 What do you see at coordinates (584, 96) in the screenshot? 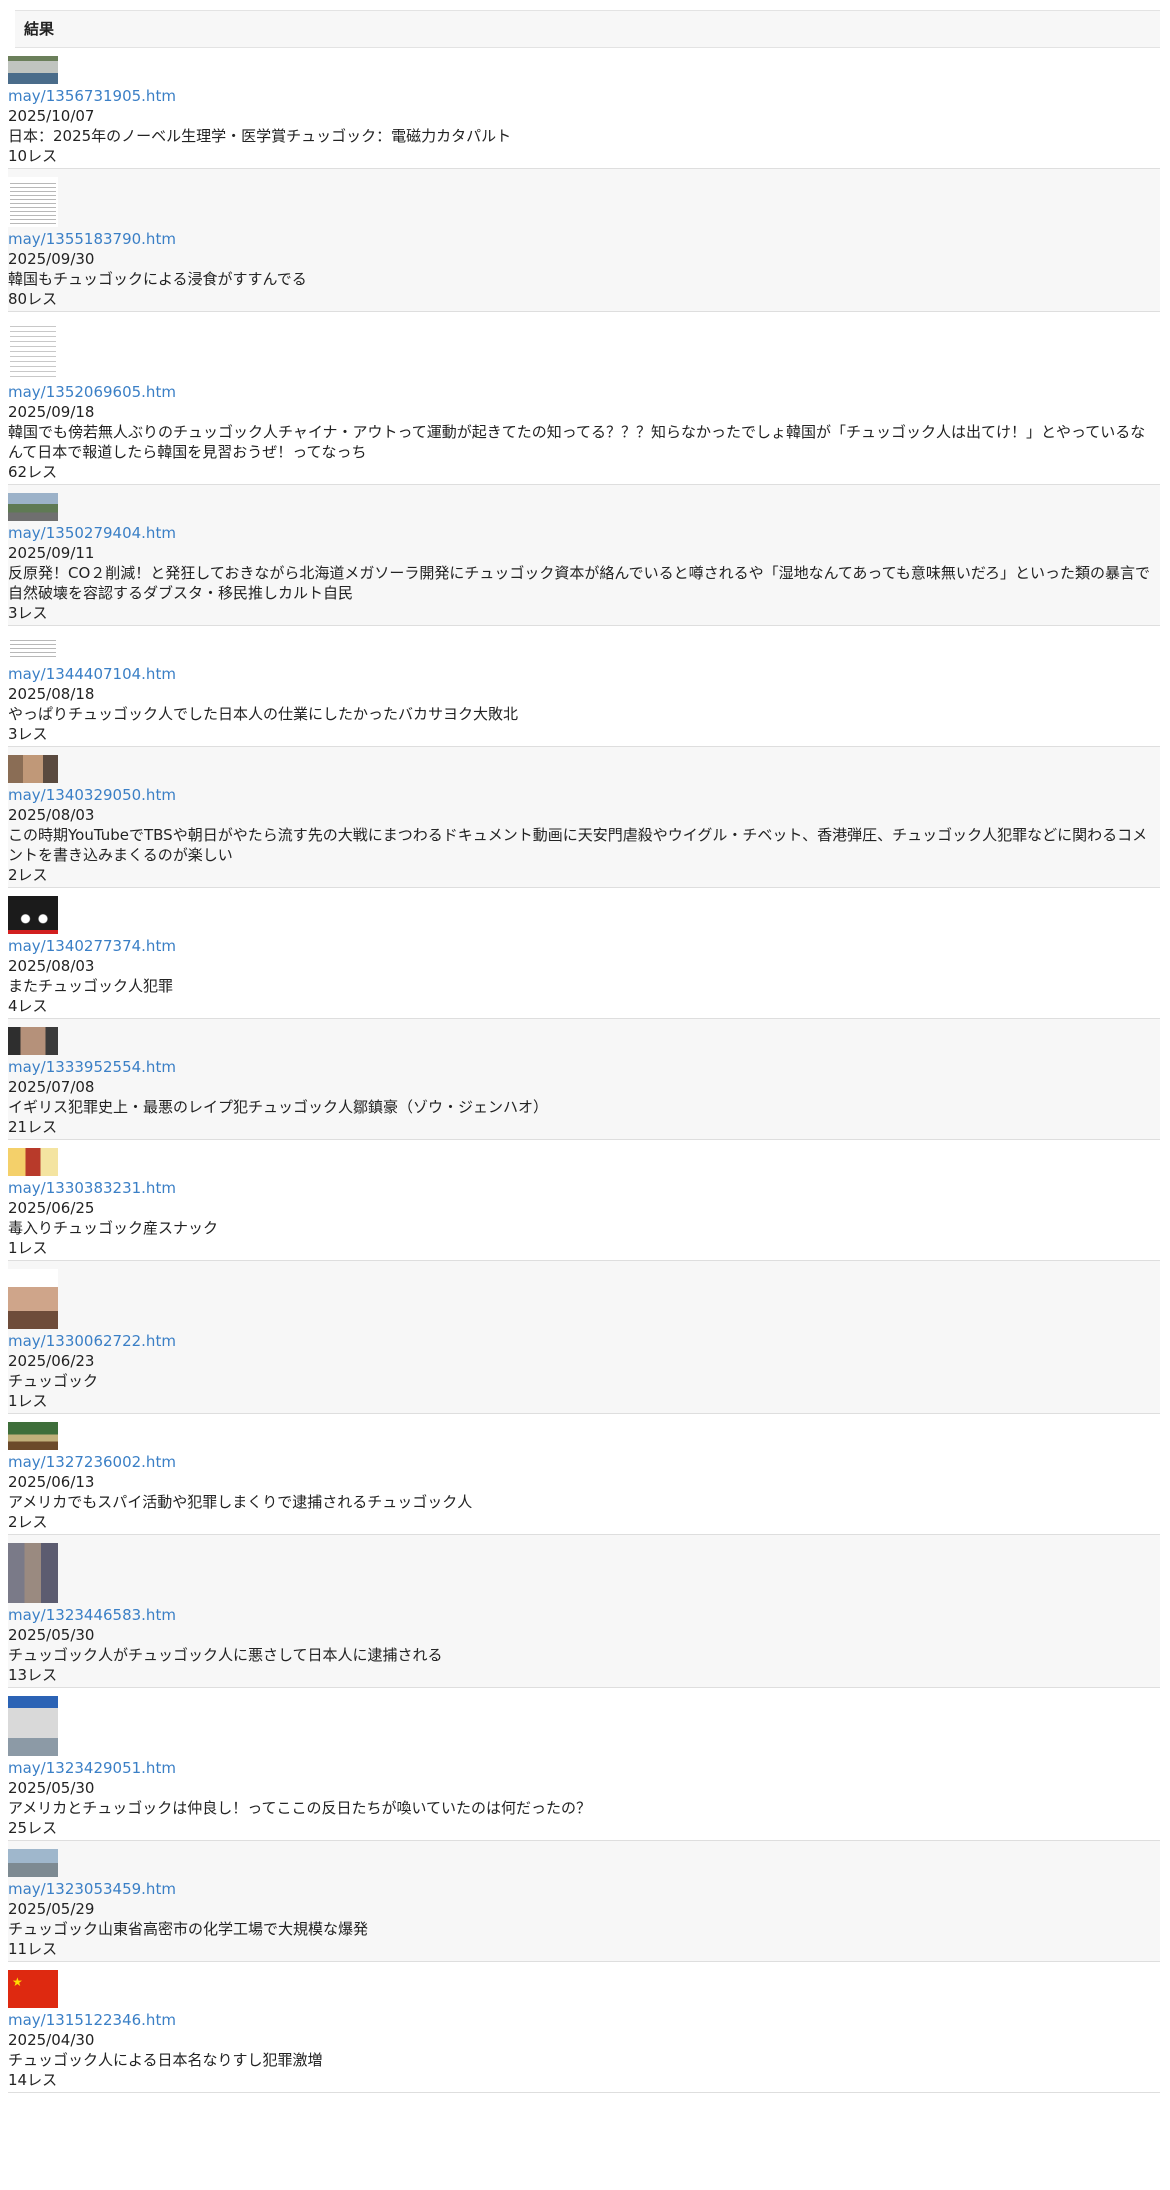
I see `thread-link: may/1356731905.htm` at bounding box center [584, 96].